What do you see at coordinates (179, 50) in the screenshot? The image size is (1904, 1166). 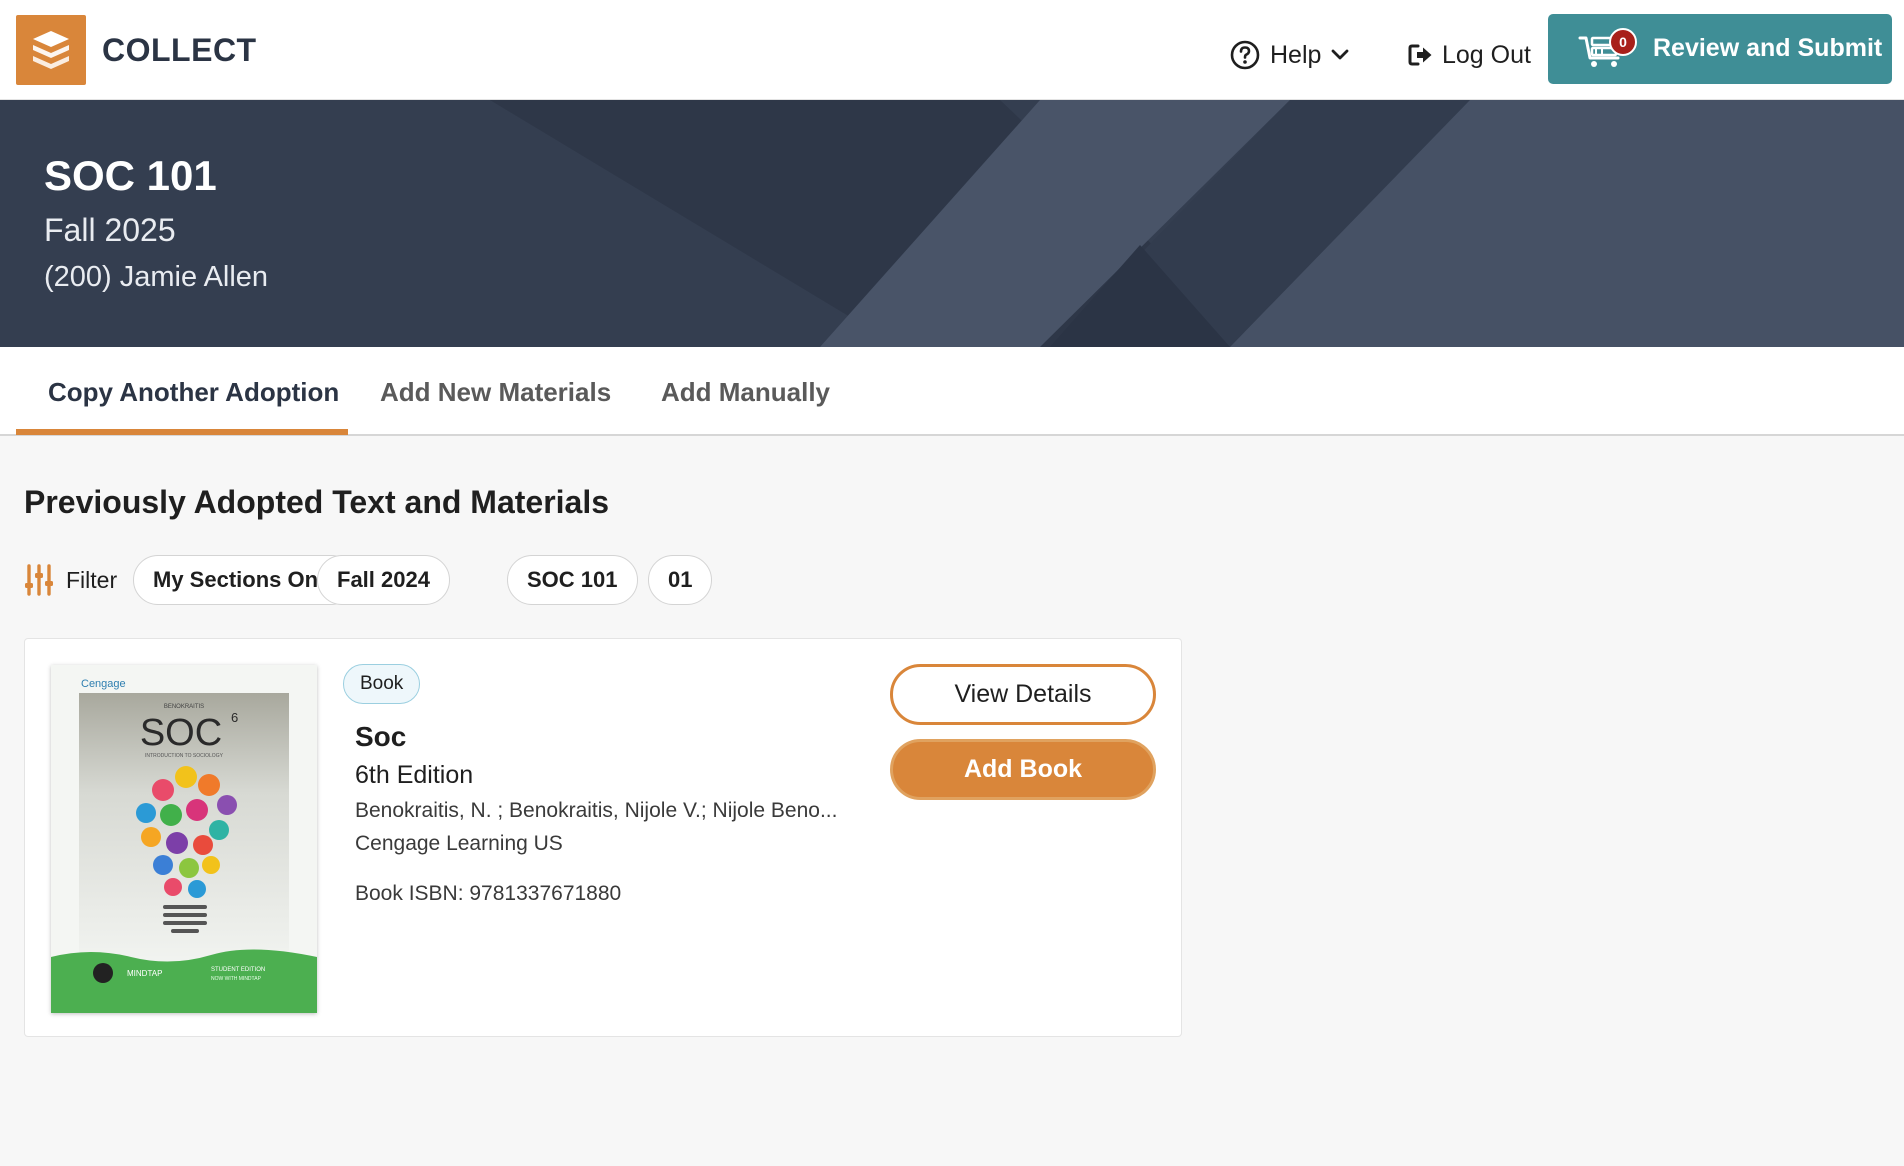 I see `app-title: COLLECT` at bounding box center [179, 50].